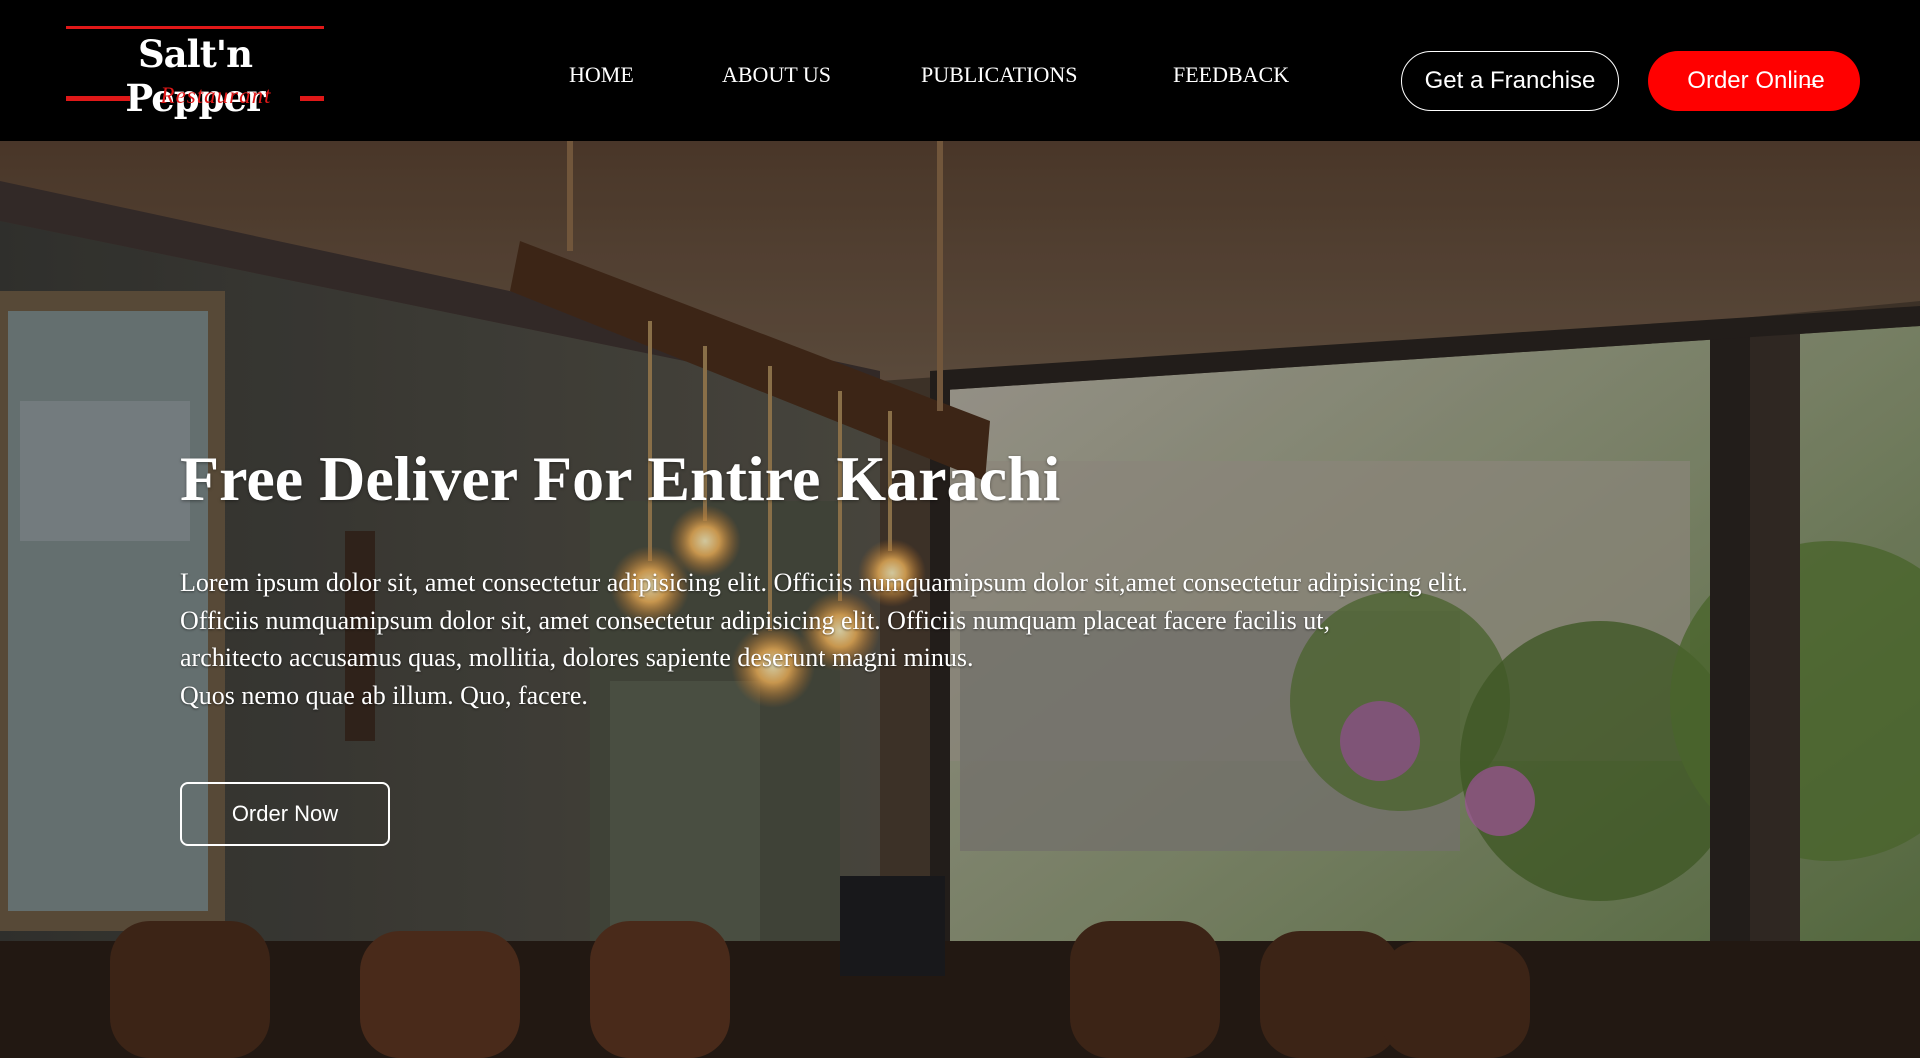 This screenshot has height=1058, width=1920. I want to click on arrow-right-icon: →, so click(1809, 80).